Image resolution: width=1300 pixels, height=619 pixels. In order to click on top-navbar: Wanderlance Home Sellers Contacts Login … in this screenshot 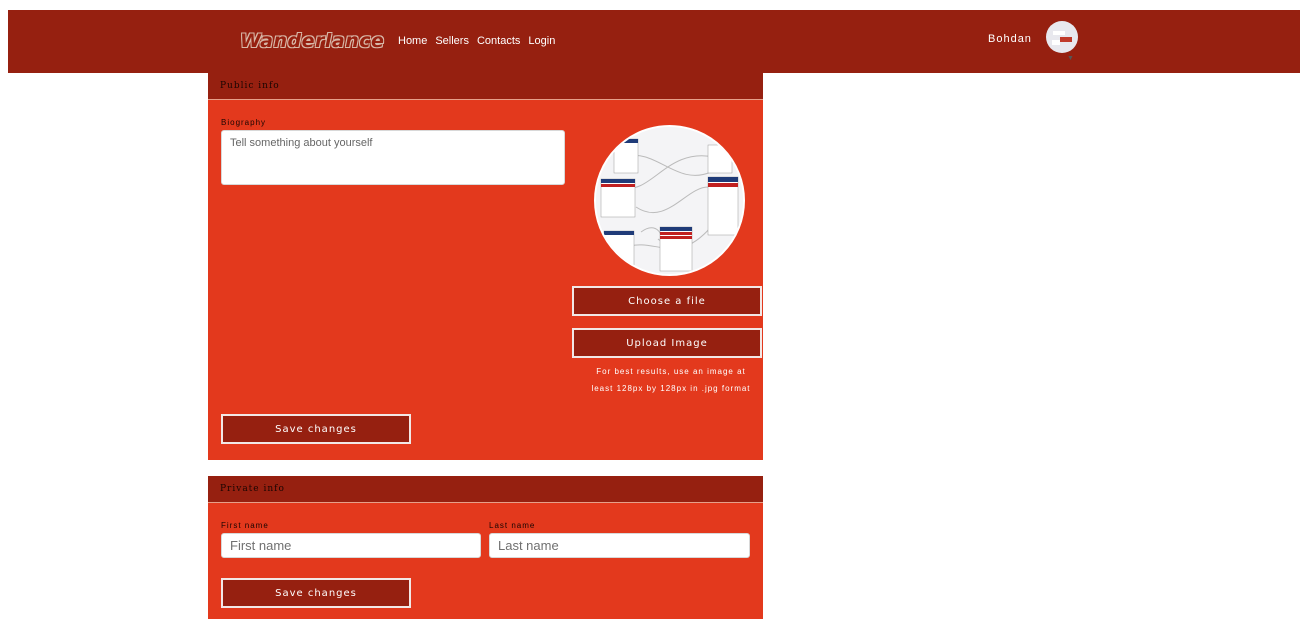, I will do `click(654, 41)`.